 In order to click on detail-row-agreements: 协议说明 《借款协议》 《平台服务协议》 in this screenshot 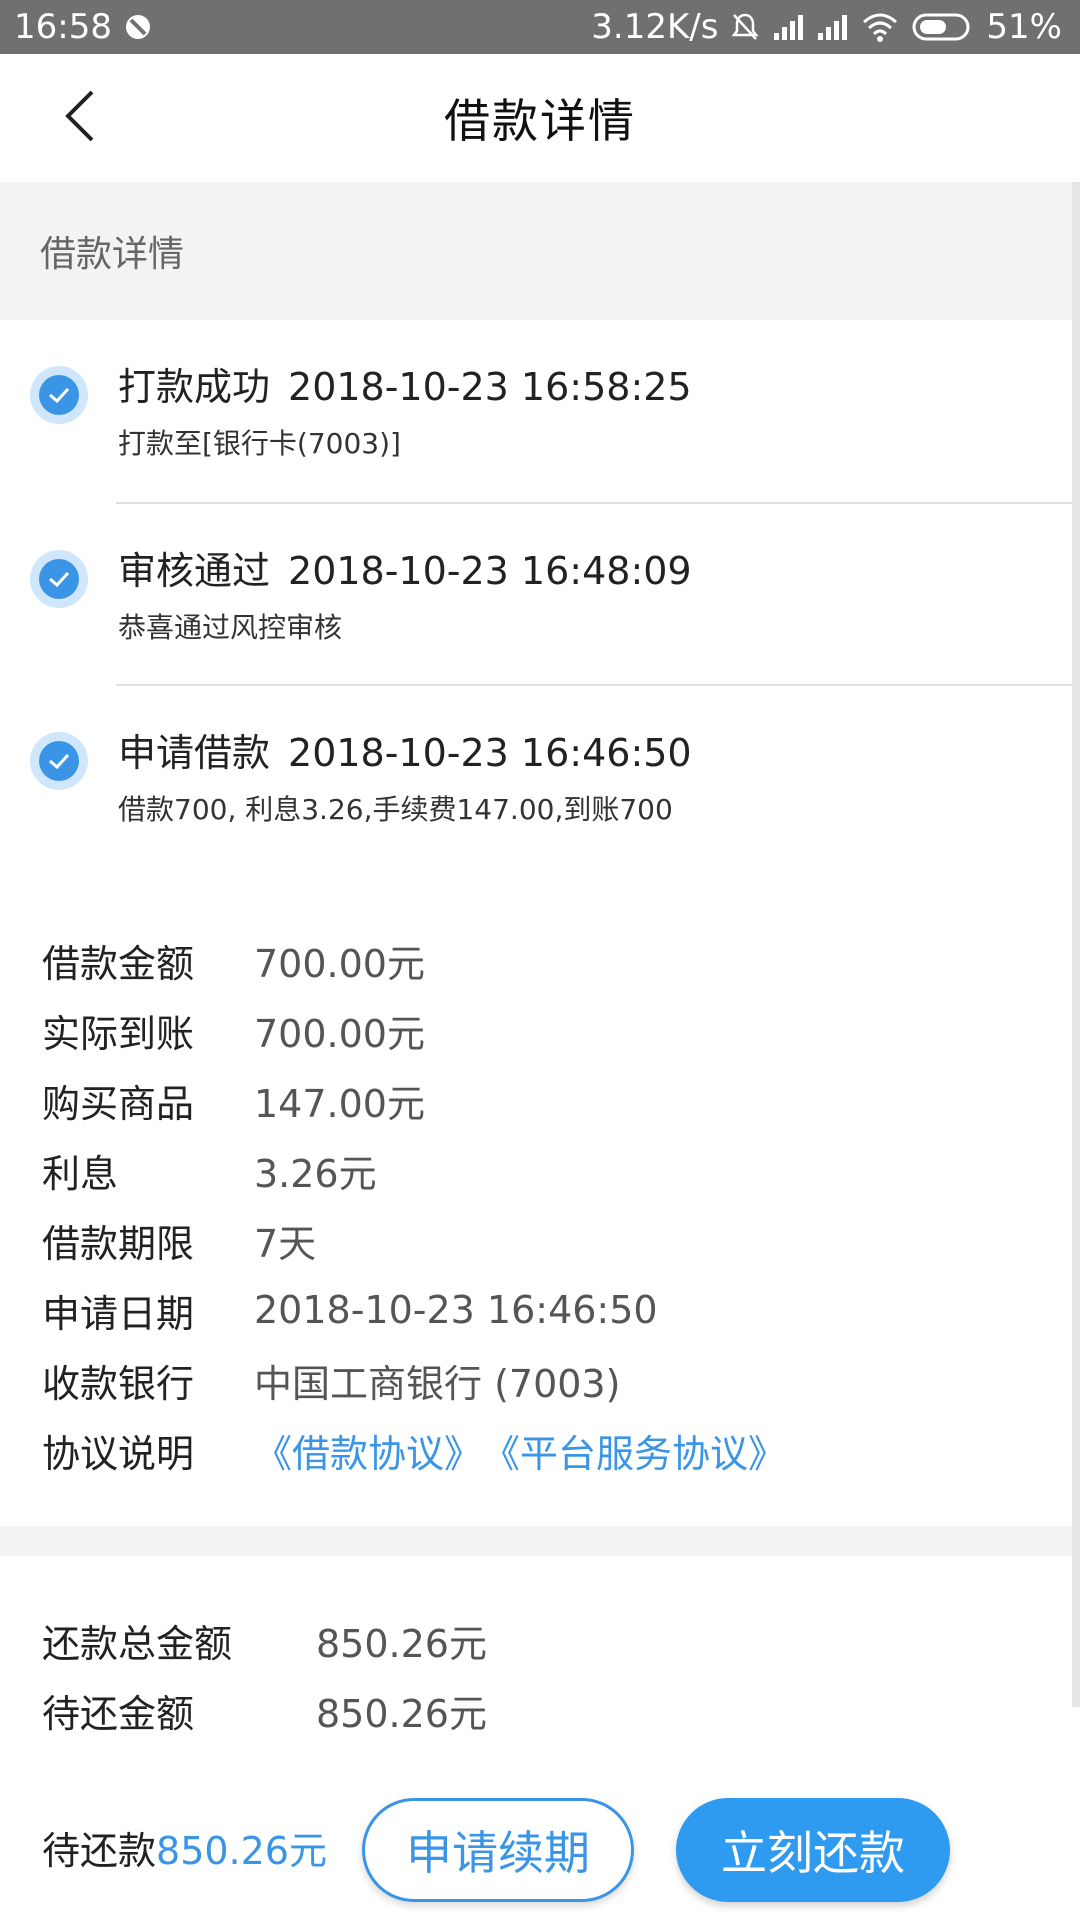, I will do `click(414, 1450)`.